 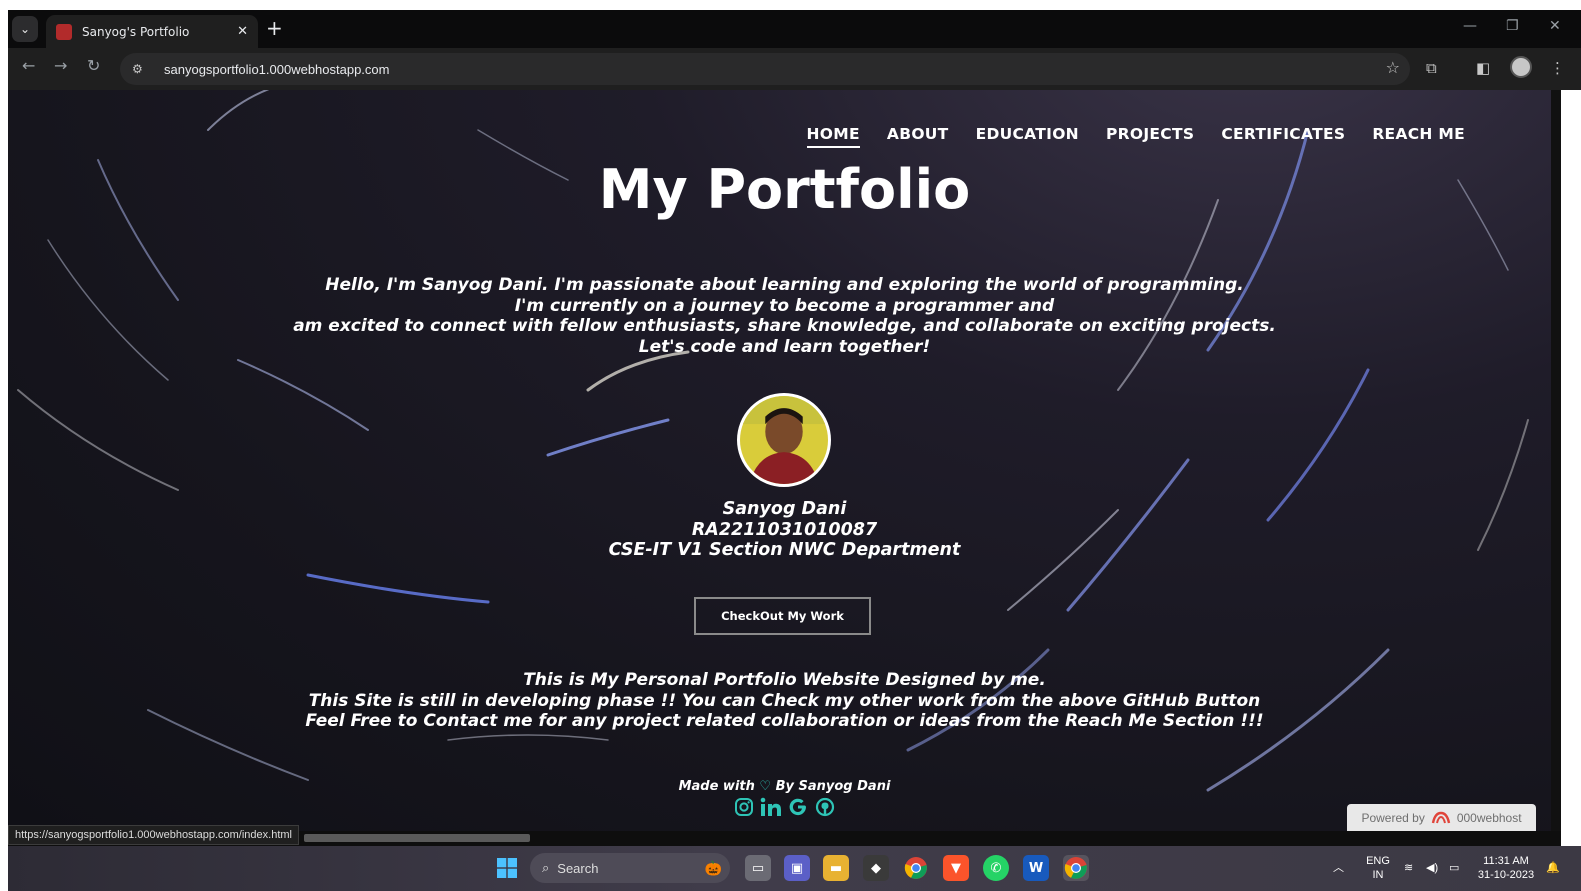 I want to click on github-icon, so click(x=825, y=807).